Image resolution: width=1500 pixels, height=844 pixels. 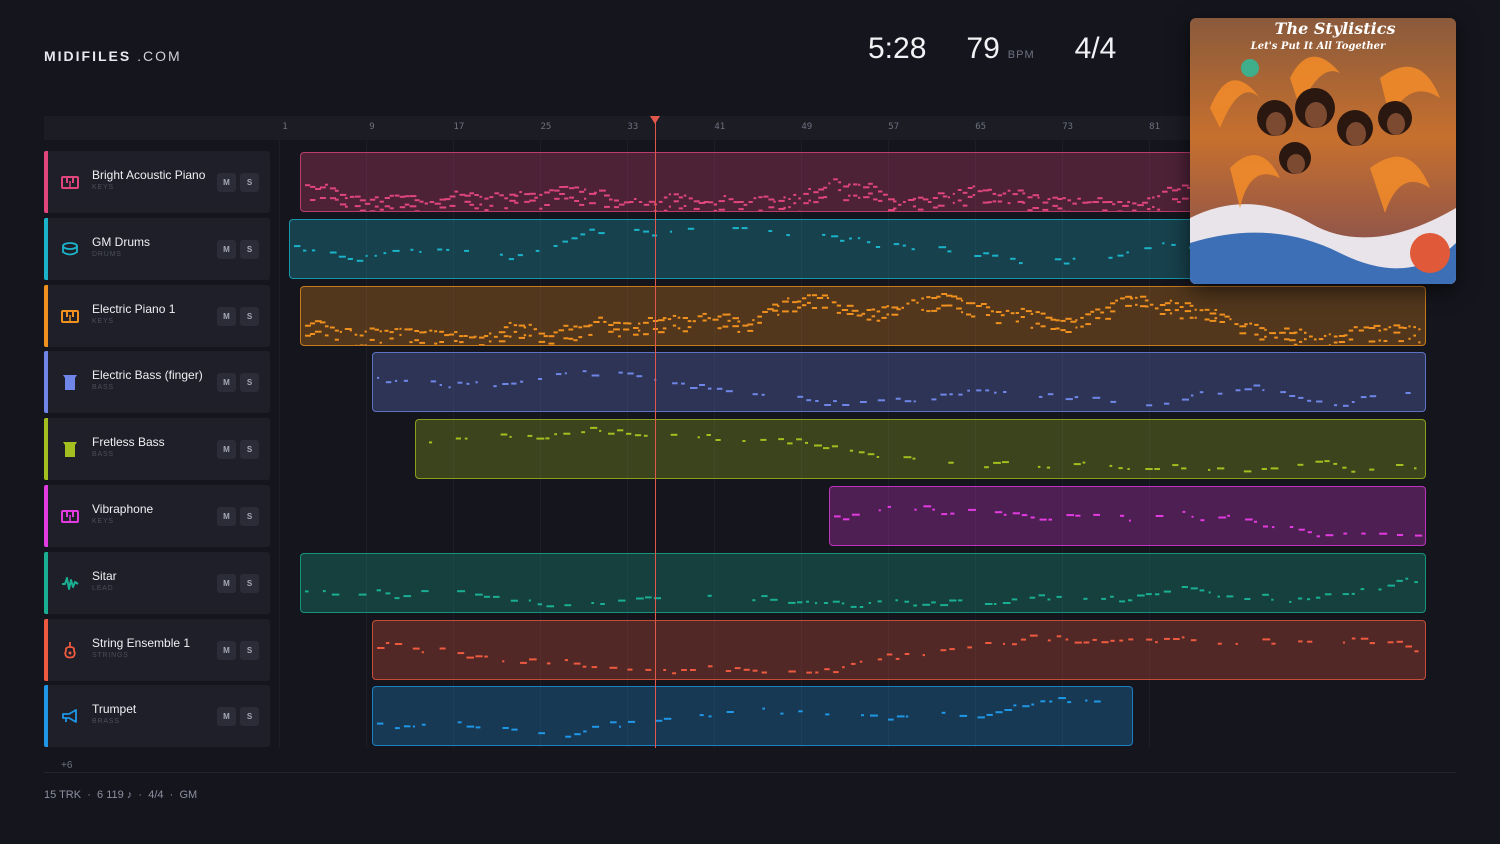 What do you see at coordinates (894, 127) in the screenshot?
I see `ruler-tick: 57` at bounding box center [894, 127].